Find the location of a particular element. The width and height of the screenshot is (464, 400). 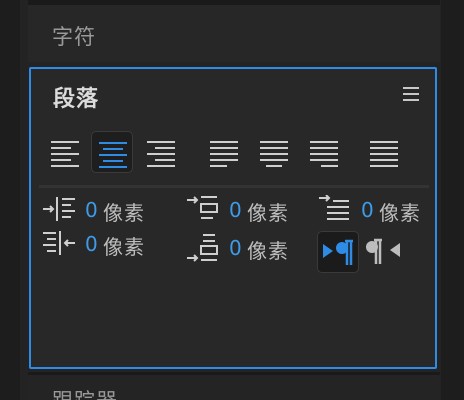

justify-last-left-icon is located at coordinates (224, 154).